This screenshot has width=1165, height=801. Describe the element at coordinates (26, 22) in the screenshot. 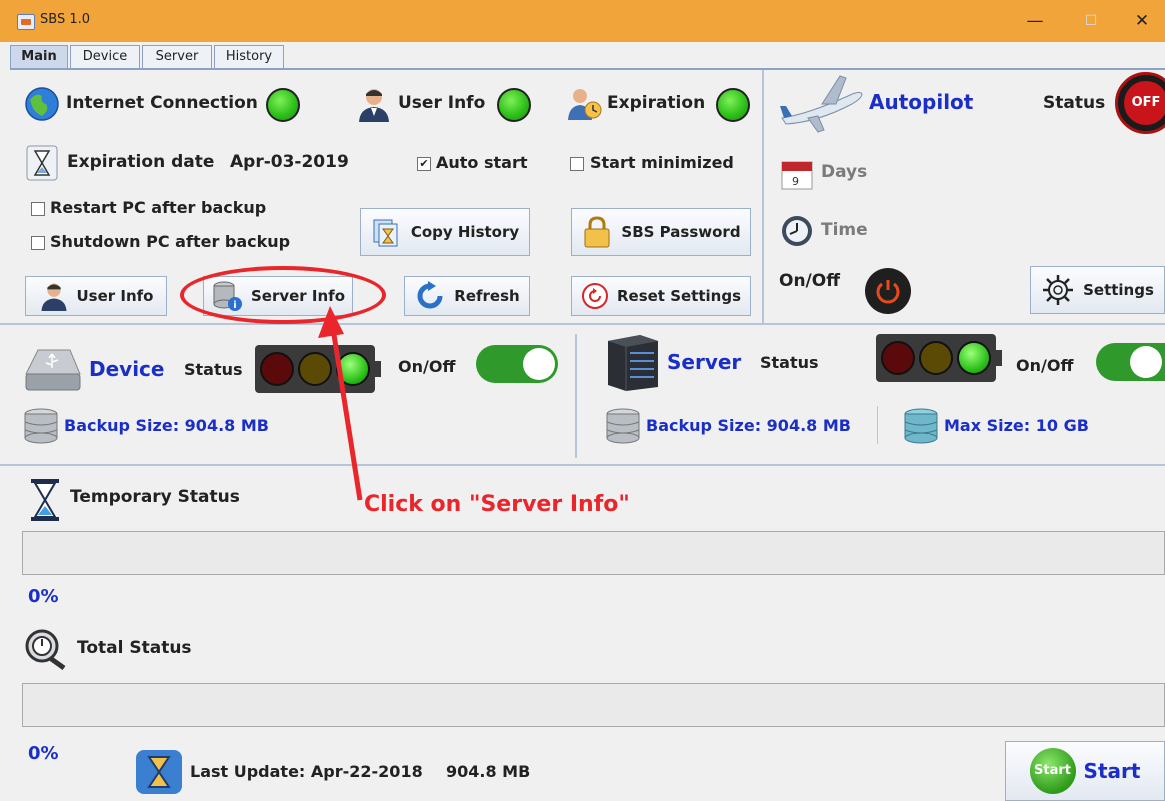

I see `app-icon` at that location.